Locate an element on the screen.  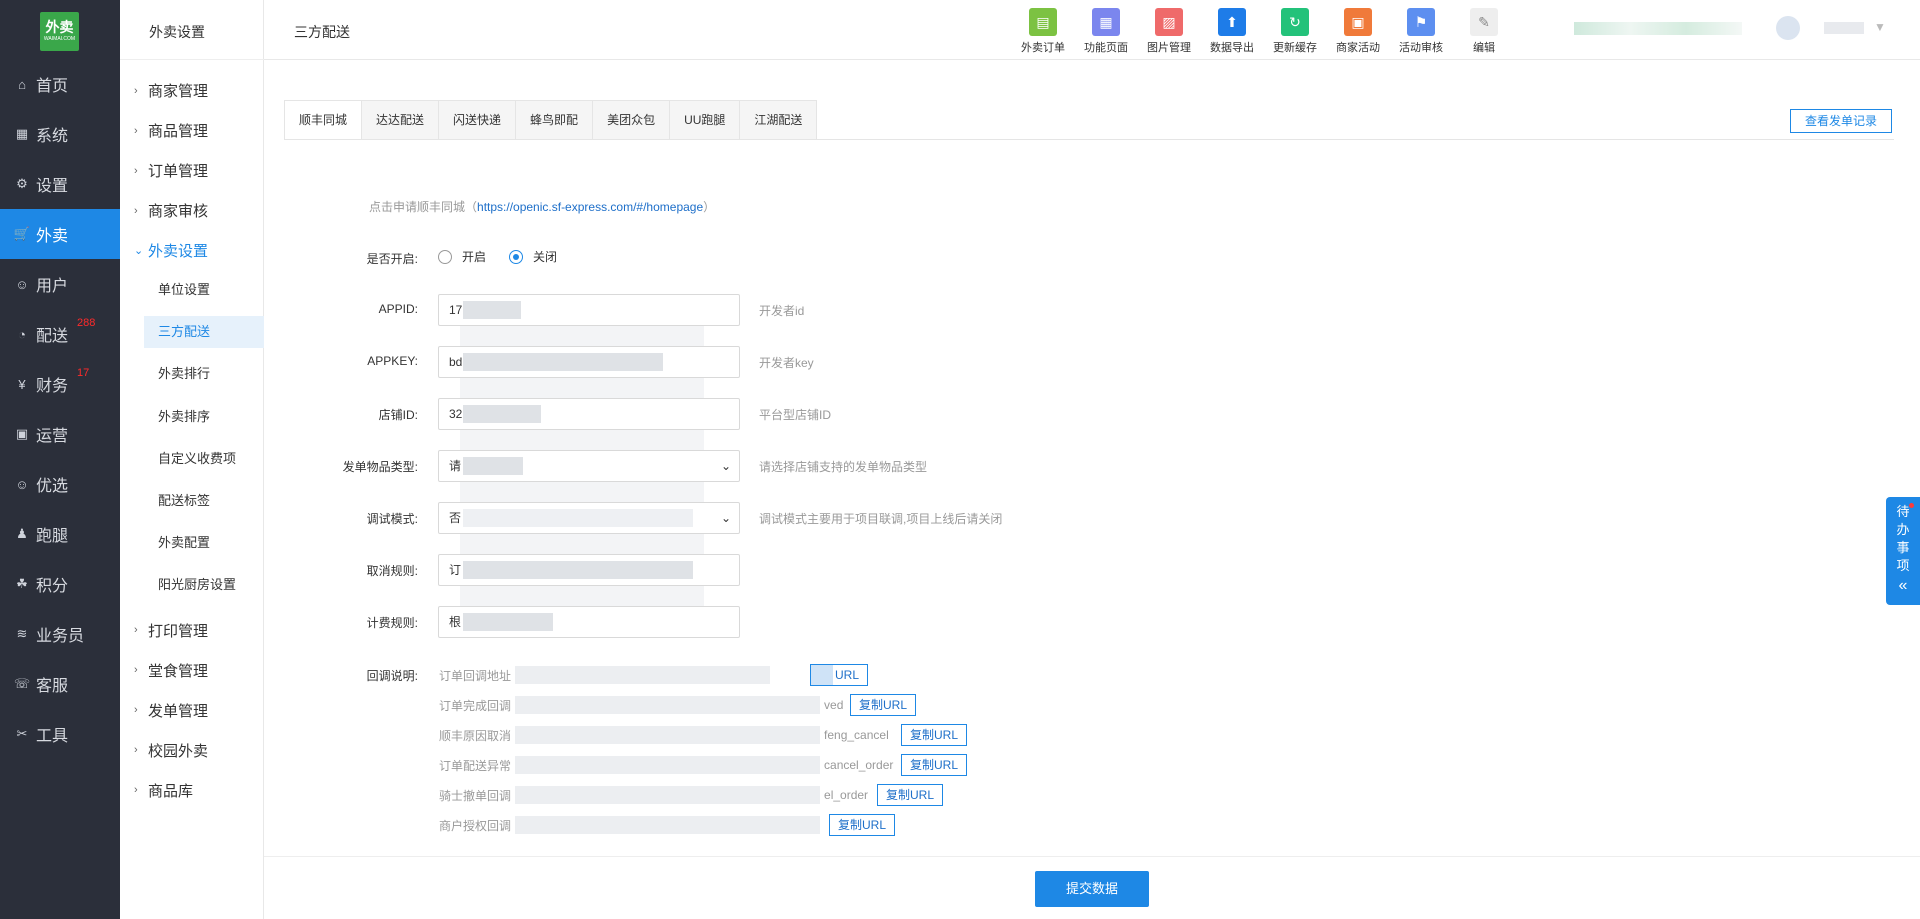
grid-icon: ▦ is located at coordinates (1106, 22).